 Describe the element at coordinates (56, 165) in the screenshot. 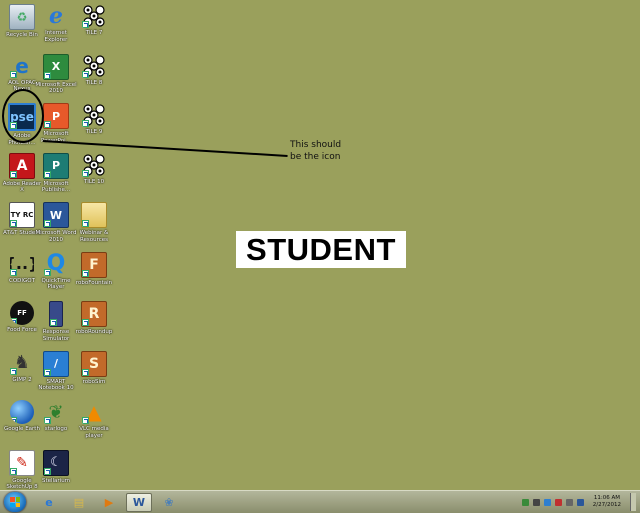

I see `publisher-icon: P` at that location.